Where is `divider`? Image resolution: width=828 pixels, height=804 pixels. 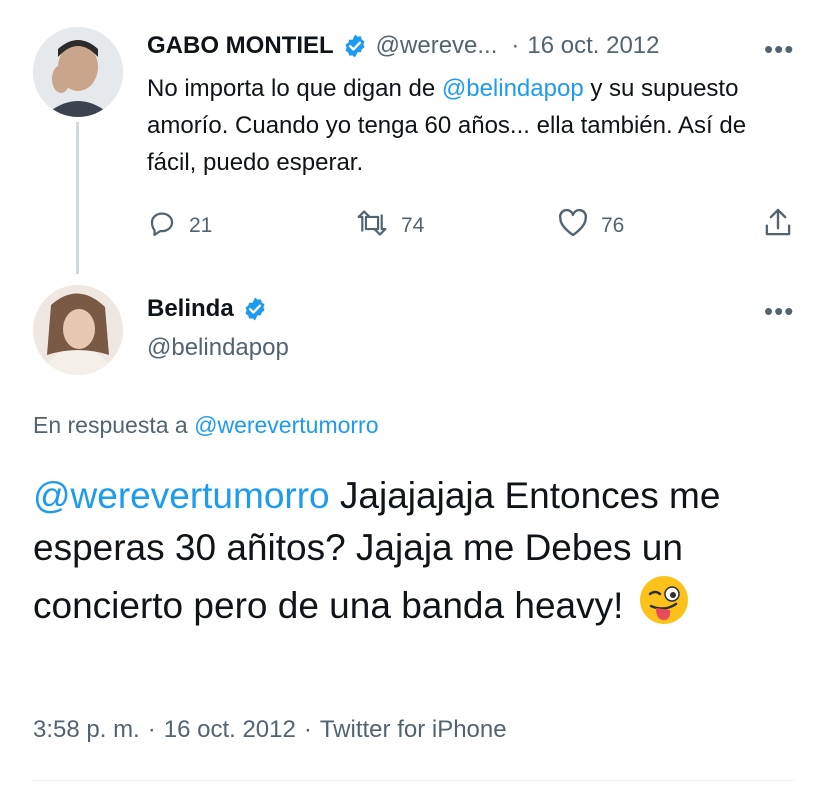
divider is located at coordinates (414, 780).